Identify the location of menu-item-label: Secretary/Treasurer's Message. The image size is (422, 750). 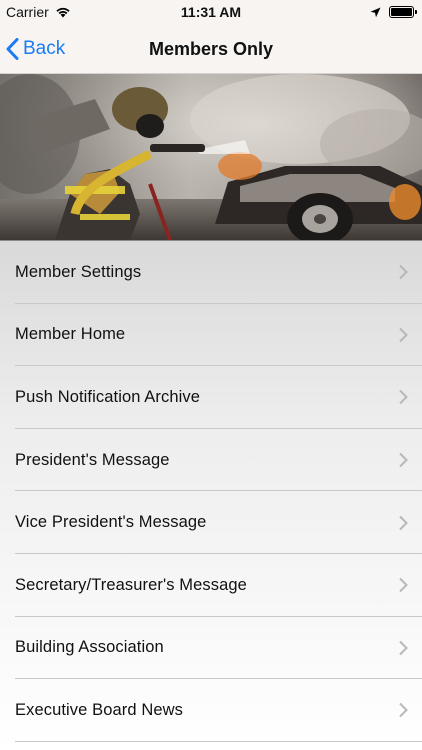
(131, 584).